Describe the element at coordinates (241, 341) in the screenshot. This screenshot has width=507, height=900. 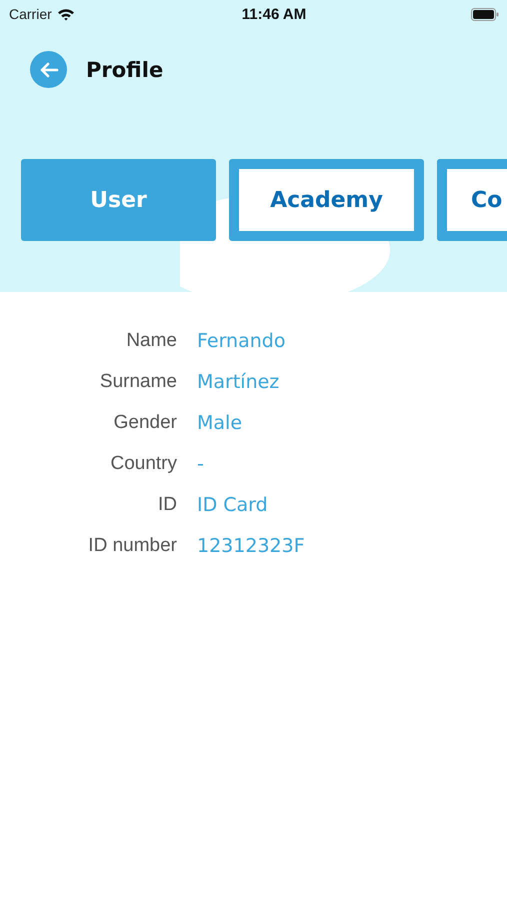
I see `field-value: Fernando` at that location.